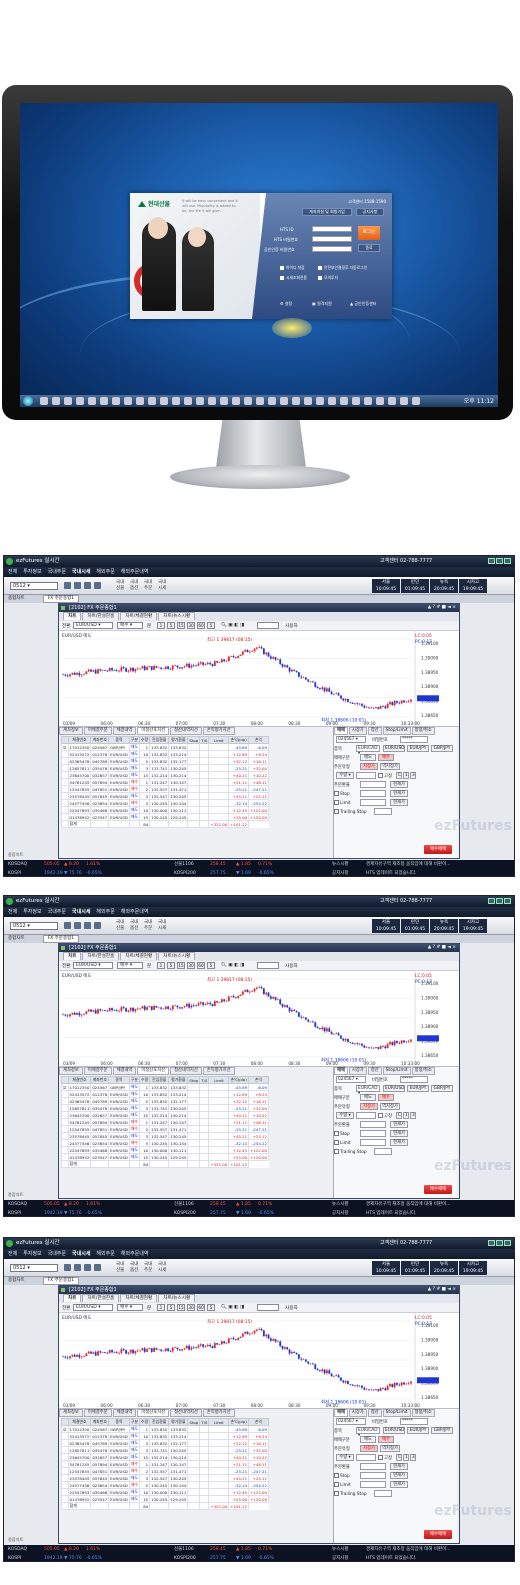 This screenshot has height=1585, width=520. What do you see at coordinates (342, 268) in the screenshot?
I see `auto-login-checkbox: 안전보안결정후 자동로그인` at bounding box center [342, 268].